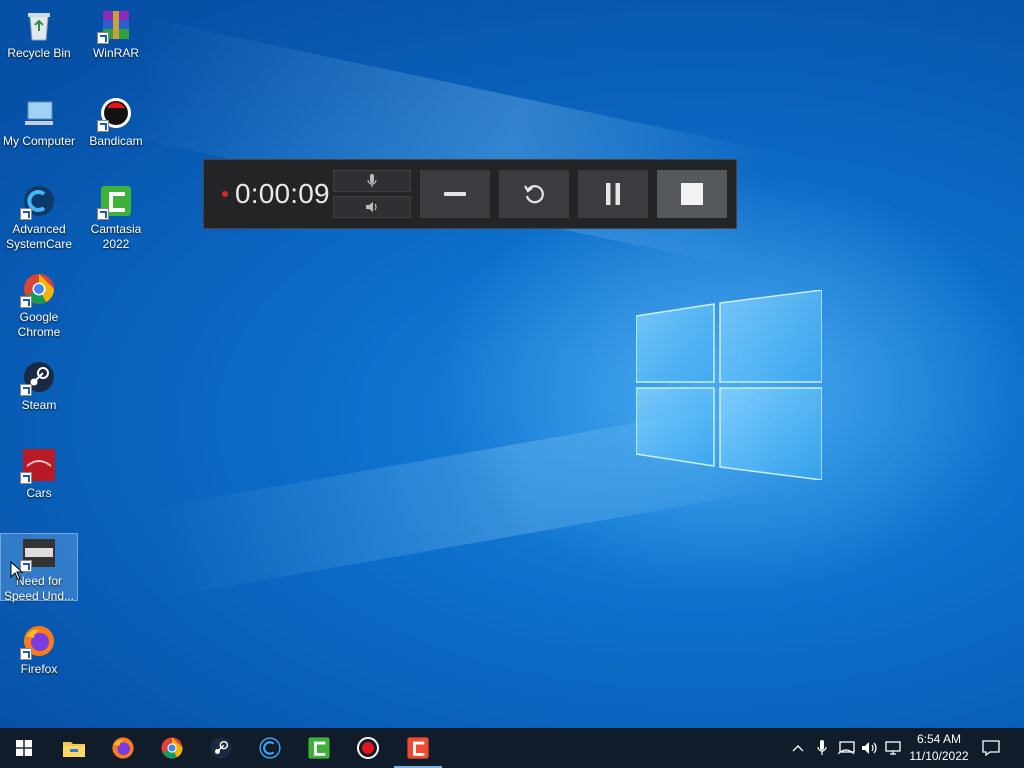 This screenshot has height=768, width=1024. I want to click on desktop-icon-my-computer: My Computer, so click(39, 126).